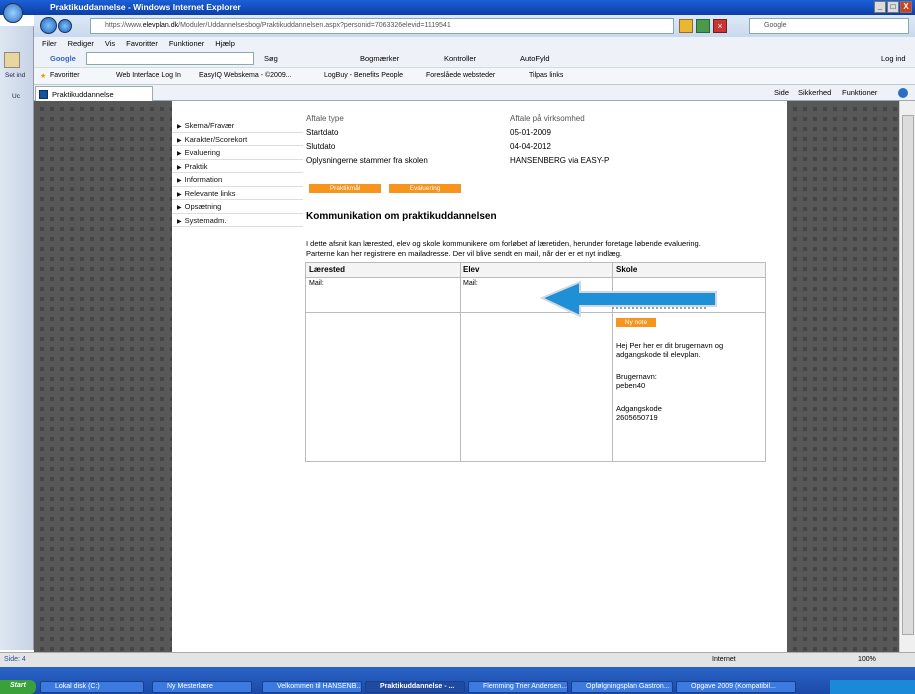 The height and width of the screenshot is (694, 915). Describe the element at coordinates (316, 283) in the screenshot. I see `laerested-mail-label: Mail:` at that location.